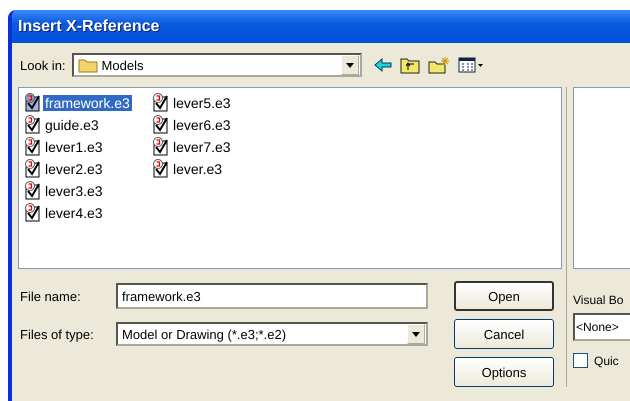  Describe the element at coordinates (57, 334) in the screenshot. I see `files-of-type-label: Files of type:` at that location.